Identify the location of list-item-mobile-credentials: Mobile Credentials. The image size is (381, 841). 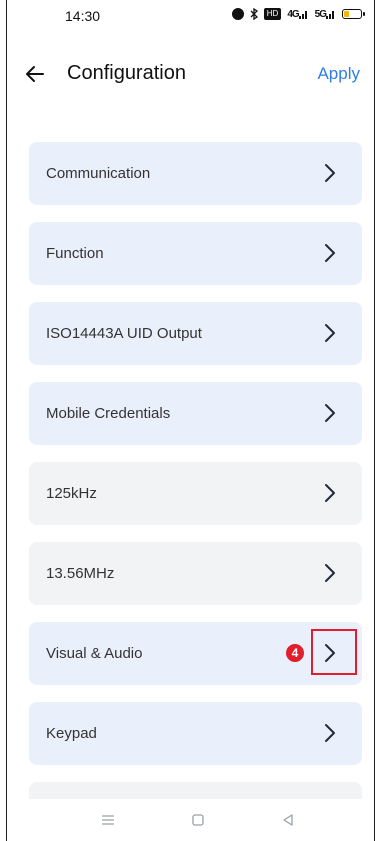
(195, 413).